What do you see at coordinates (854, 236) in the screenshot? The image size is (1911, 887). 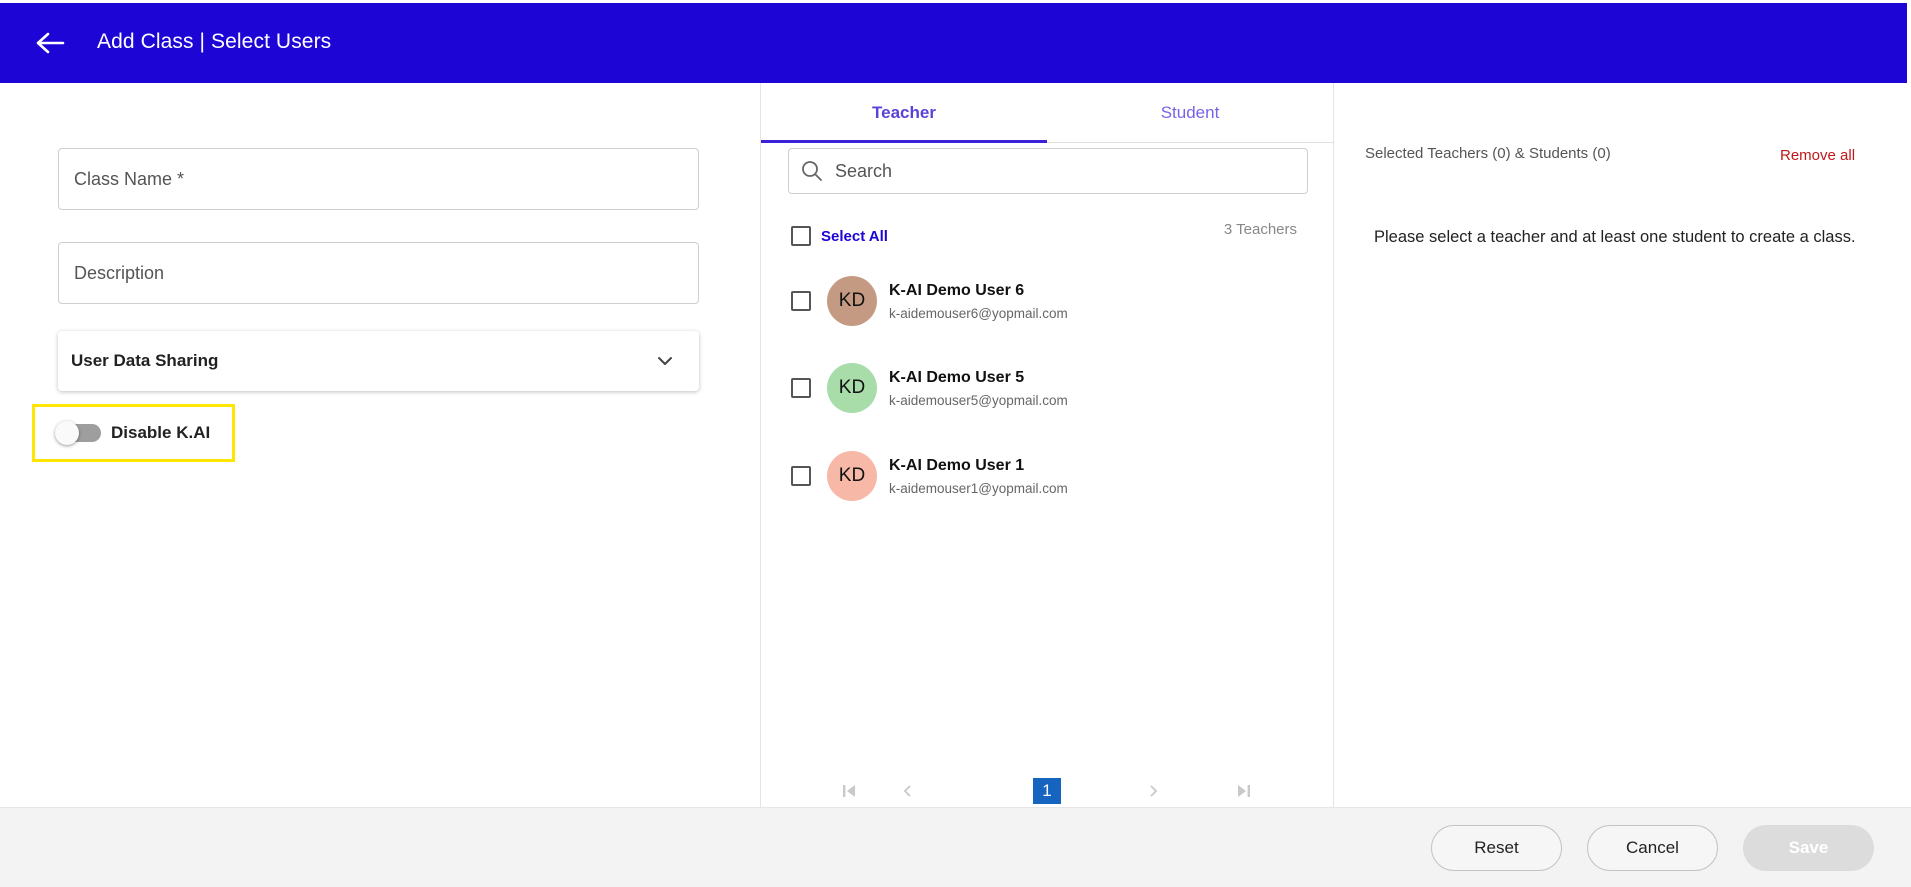 I see `select-all-label: Select All` at bounding box center [854, 236].